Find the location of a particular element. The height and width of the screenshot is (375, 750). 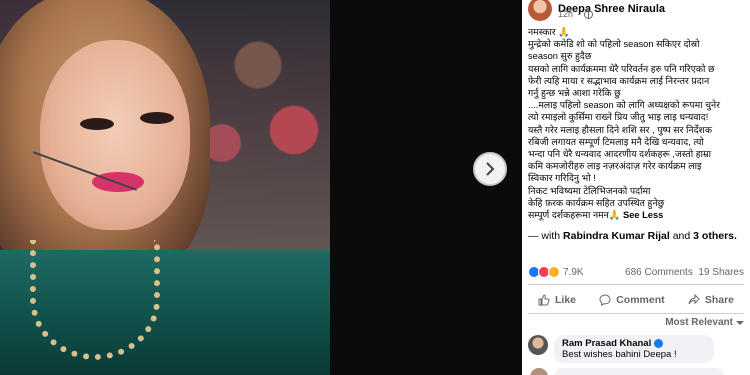

author-avatar is located at coordinates (540, 10).